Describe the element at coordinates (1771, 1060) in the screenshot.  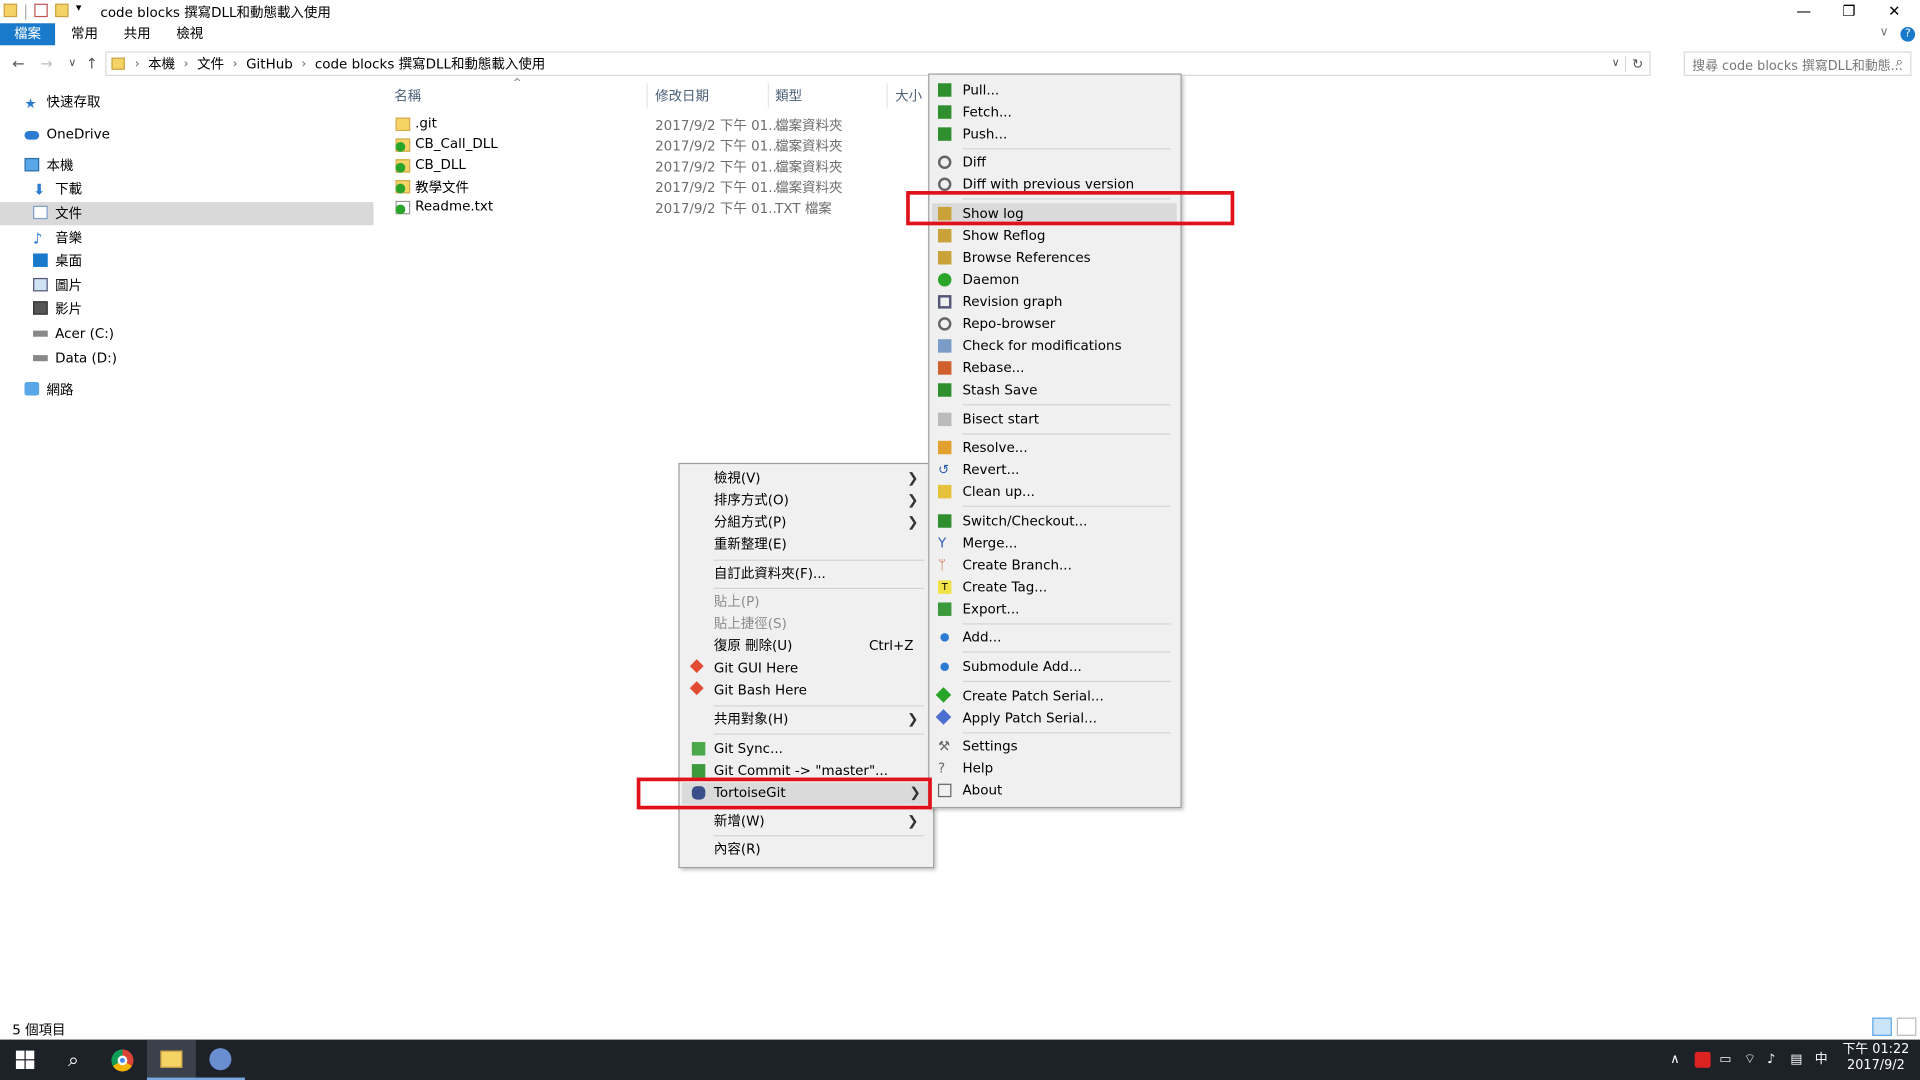
I see `volume-icon: ♪` at that location.